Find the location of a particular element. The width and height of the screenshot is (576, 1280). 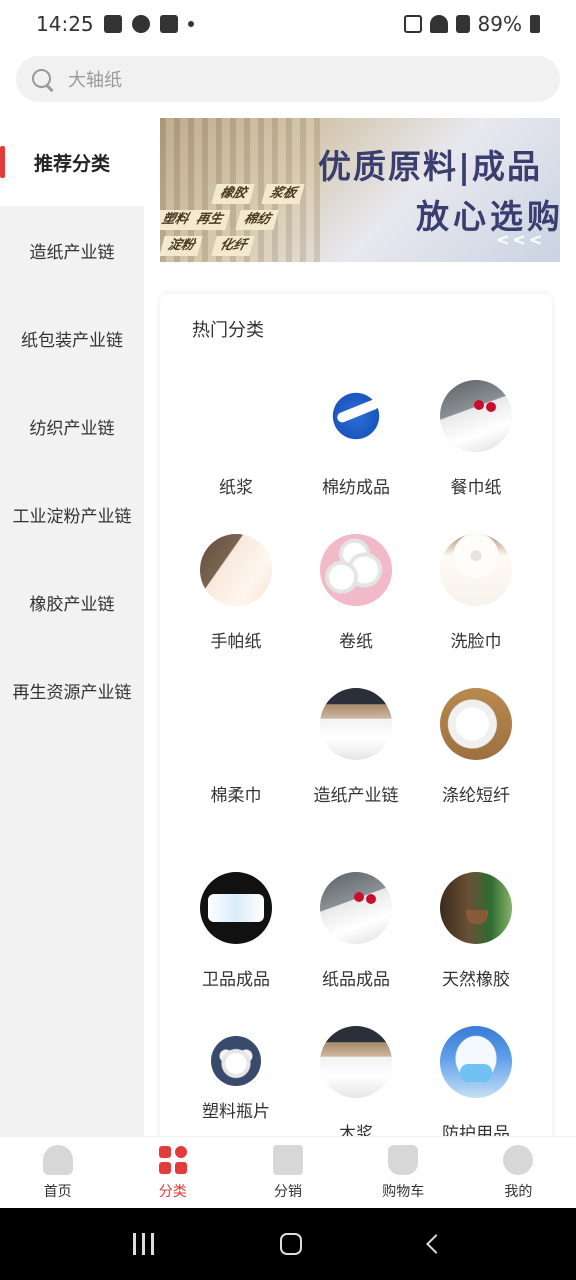

face-mask-image is located at coordinates (476, 1062).